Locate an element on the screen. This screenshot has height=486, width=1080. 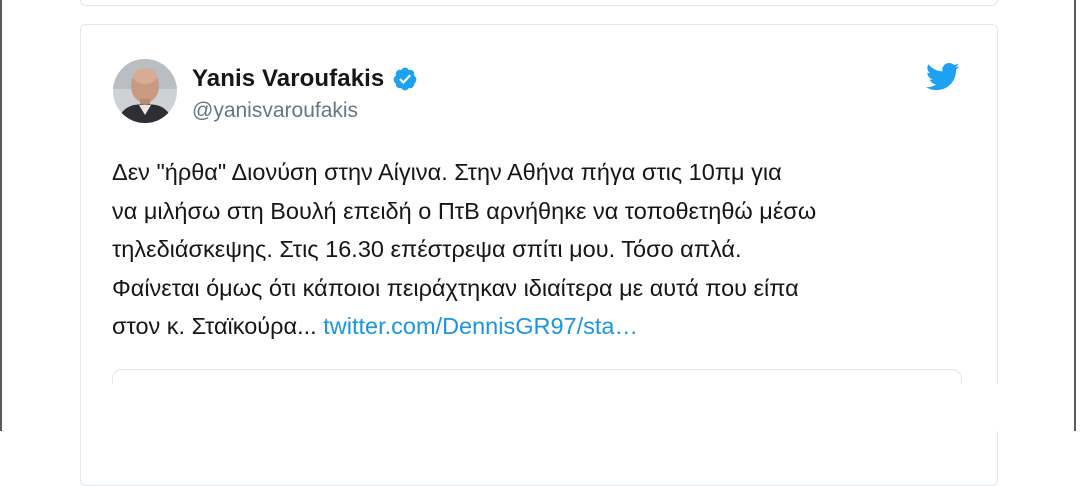
window-right-edge is located at coordinates (1075, 215).